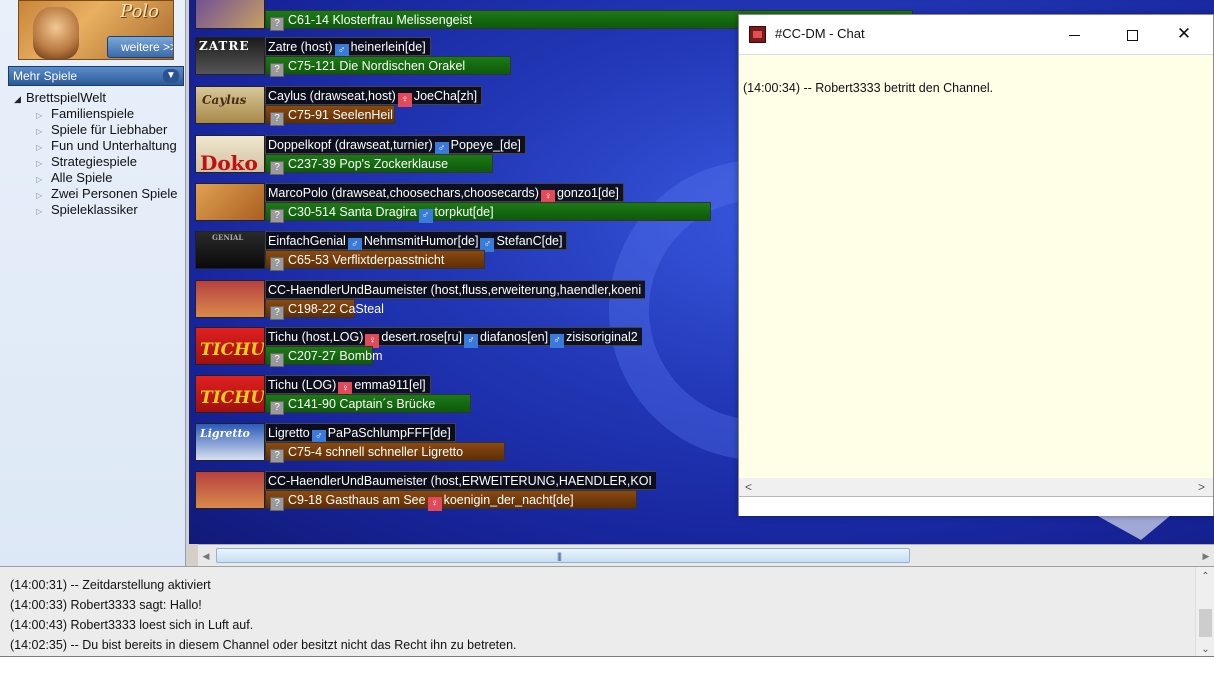 This screenshot has height=683, width=1214. What do you see at coordinates (388, 47) in the screenshot?
I see `player-name: heinerlein[de]` at bounding box center [388, 47].